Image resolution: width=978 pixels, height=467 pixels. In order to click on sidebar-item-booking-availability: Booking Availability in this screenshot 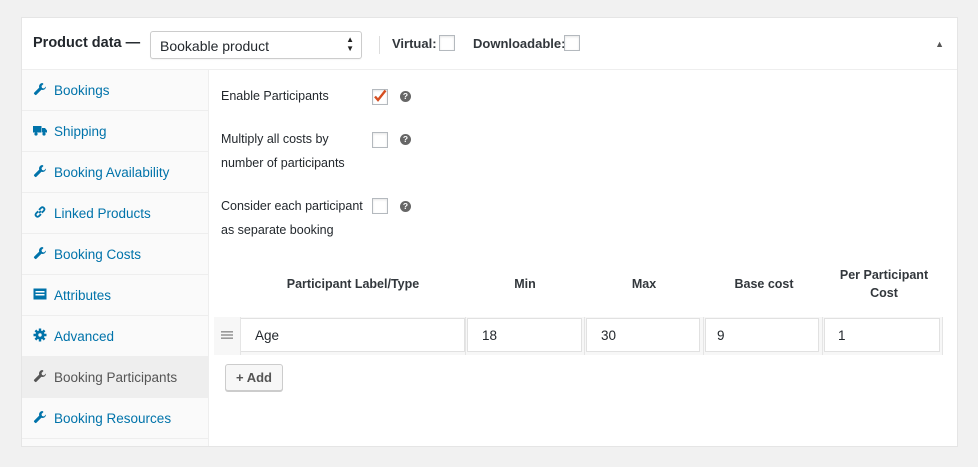, I will do `click(115, 172)`.